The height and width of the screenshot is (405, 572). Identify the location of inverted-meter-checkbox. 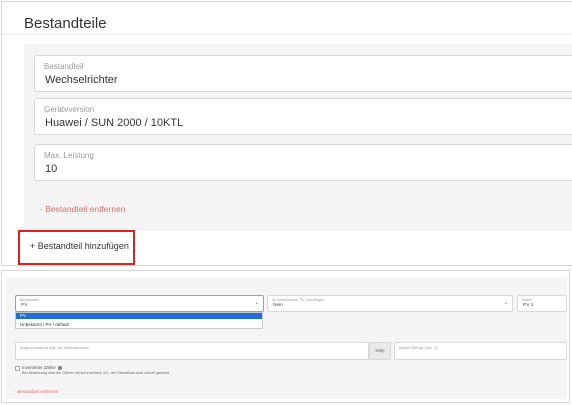
(17, 368).